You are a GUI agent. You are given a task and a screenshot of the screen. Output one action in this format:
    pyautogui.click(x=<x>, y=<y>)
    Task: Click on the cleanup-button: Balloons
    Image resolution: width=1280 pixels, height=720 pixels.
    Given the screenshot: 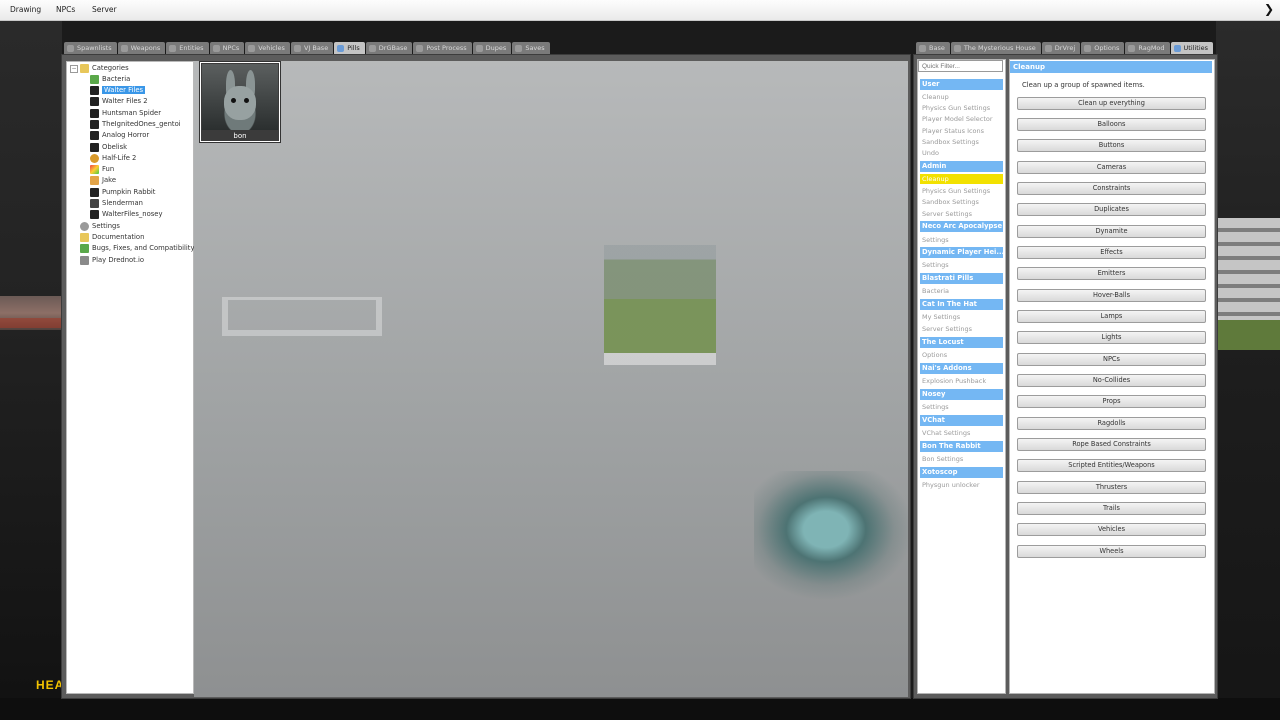 What is the action you would take?
    pyautogui.click(x=1111, y=124)
    